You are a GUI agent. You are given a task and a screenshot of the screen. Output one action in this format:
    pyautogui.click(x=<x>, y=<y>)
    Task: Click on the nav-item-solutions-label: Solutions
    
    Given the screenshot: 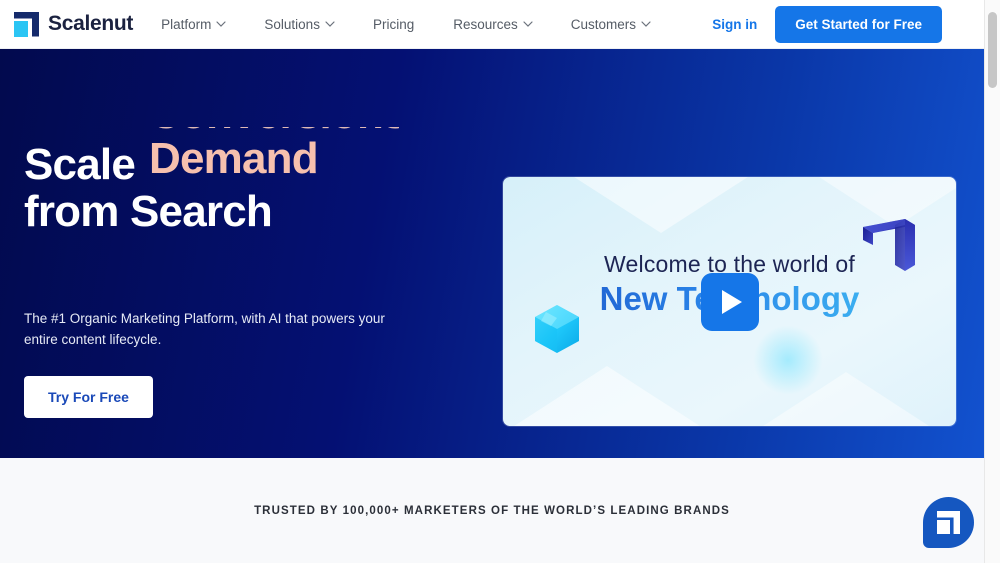 What is the action you would take?
    pyautogui.click(x=292, y=24)
    